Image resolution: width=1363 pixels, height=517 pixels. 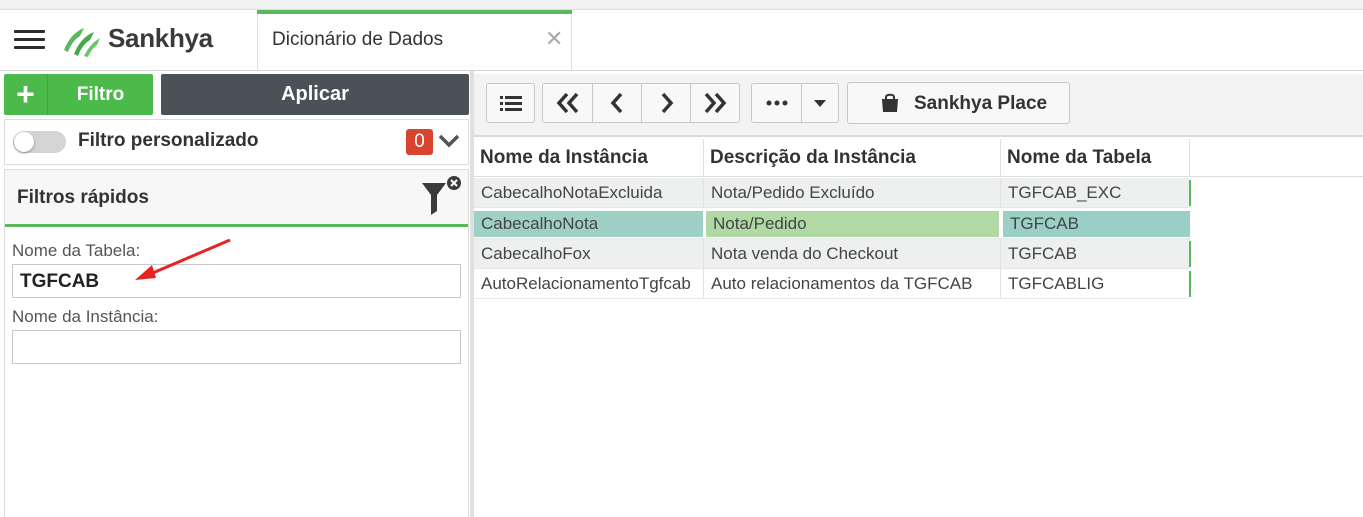 I want to click on cell-instance-description: Auto relacionamentos da TGFCAB, so click(x=852, y=284).